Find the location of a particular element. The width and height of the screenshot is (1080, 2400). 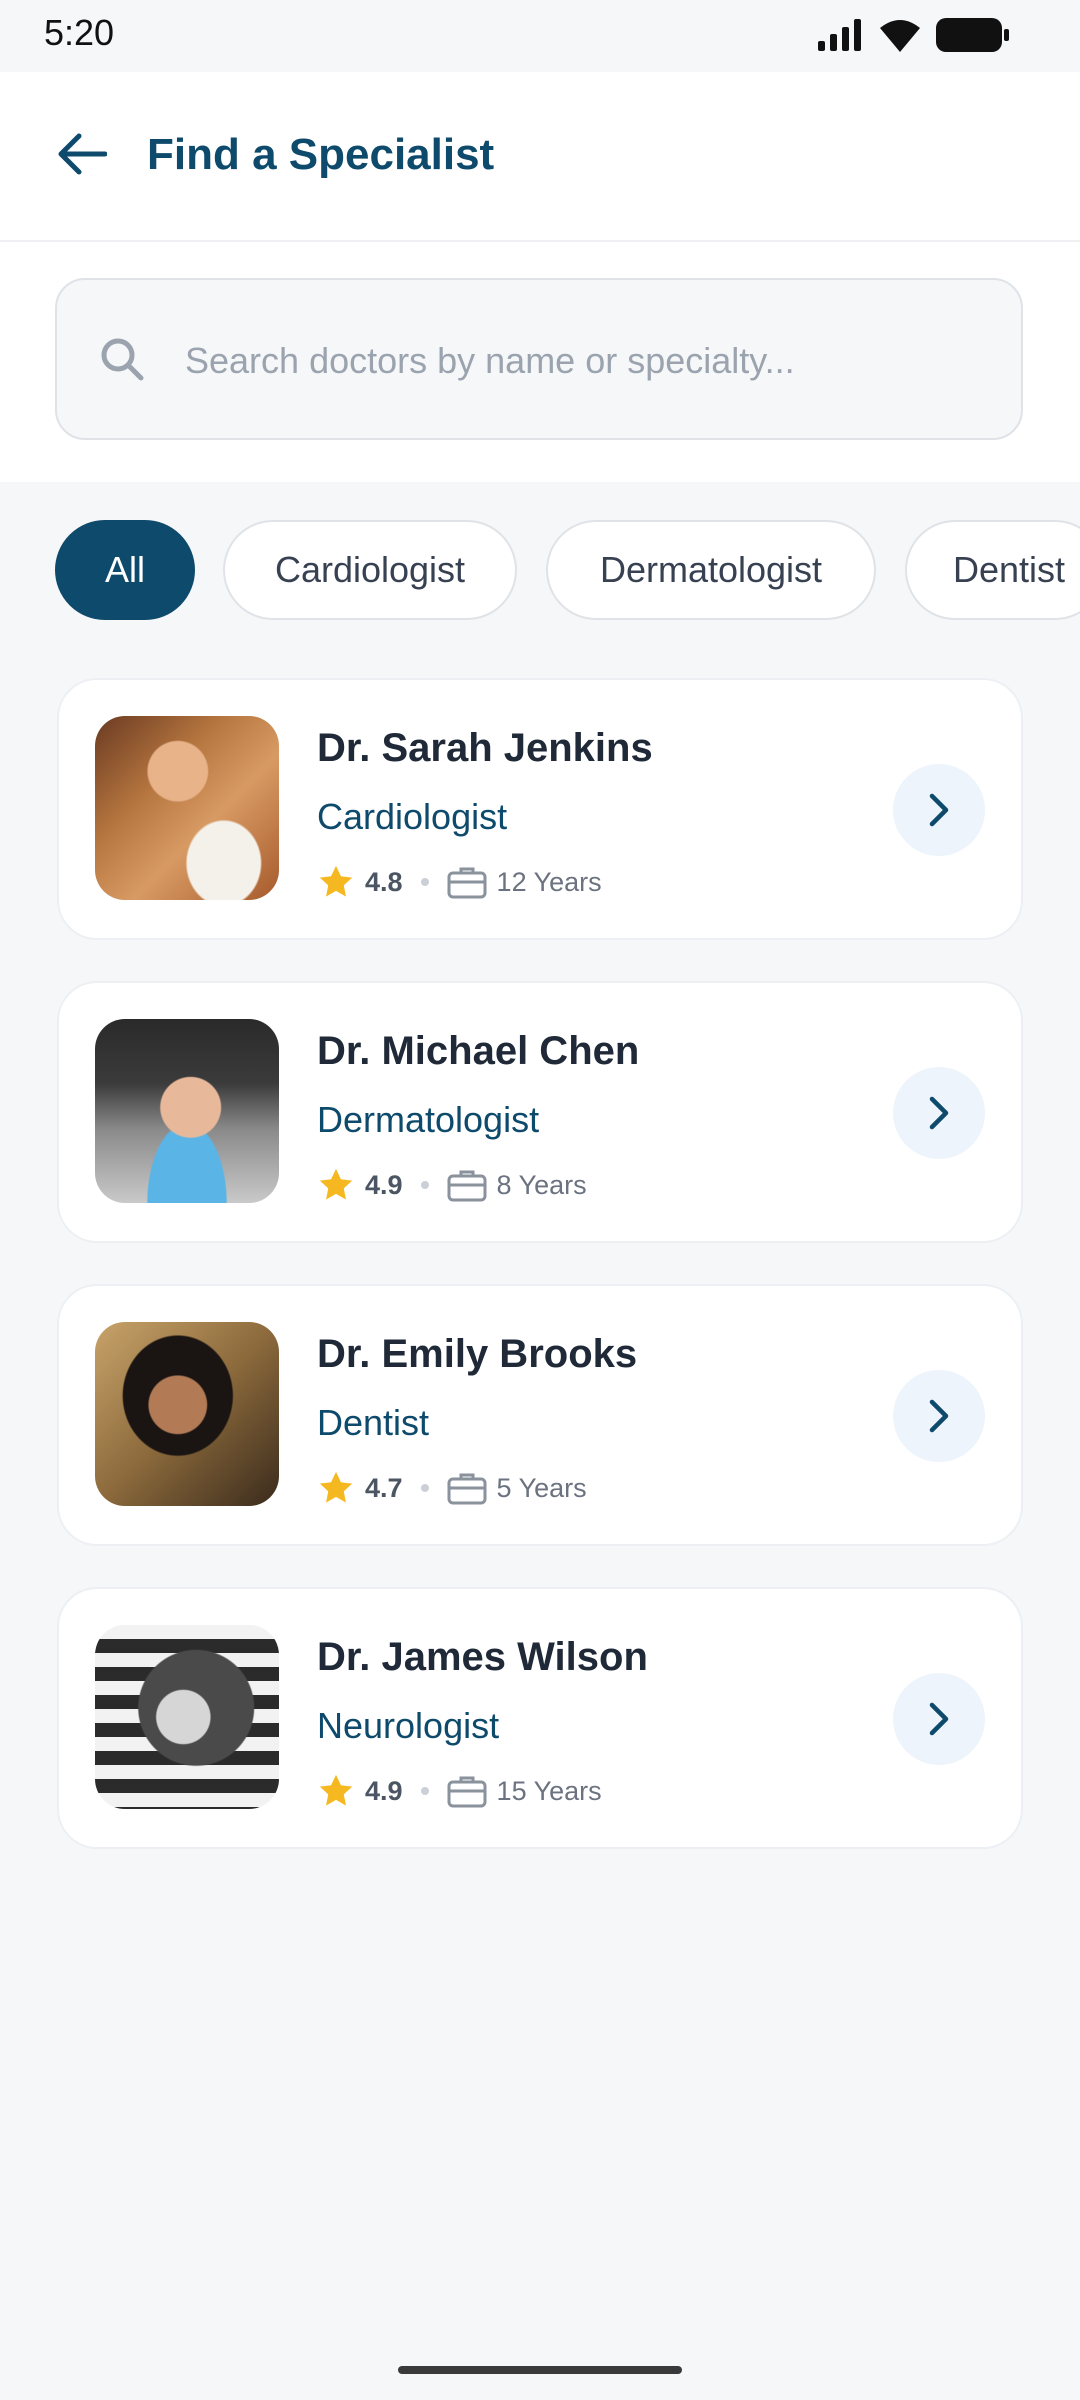

doctor-name: Dr. Sarah Jenkins is located at coordinates (485, 748).